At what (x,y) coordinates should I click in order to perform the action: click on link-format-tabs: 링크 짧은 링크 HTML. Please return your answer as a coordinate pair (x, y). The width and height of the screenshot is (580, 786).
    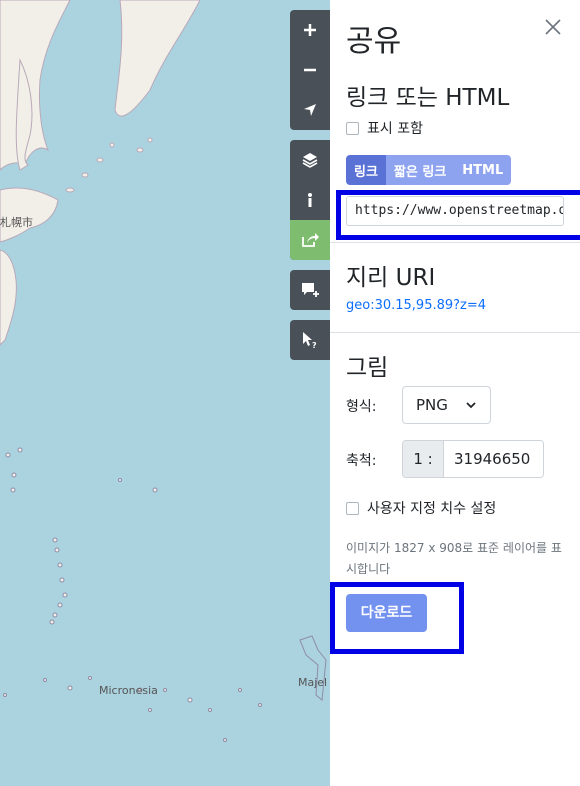
    Looking at the image, I should click on (429, 170).